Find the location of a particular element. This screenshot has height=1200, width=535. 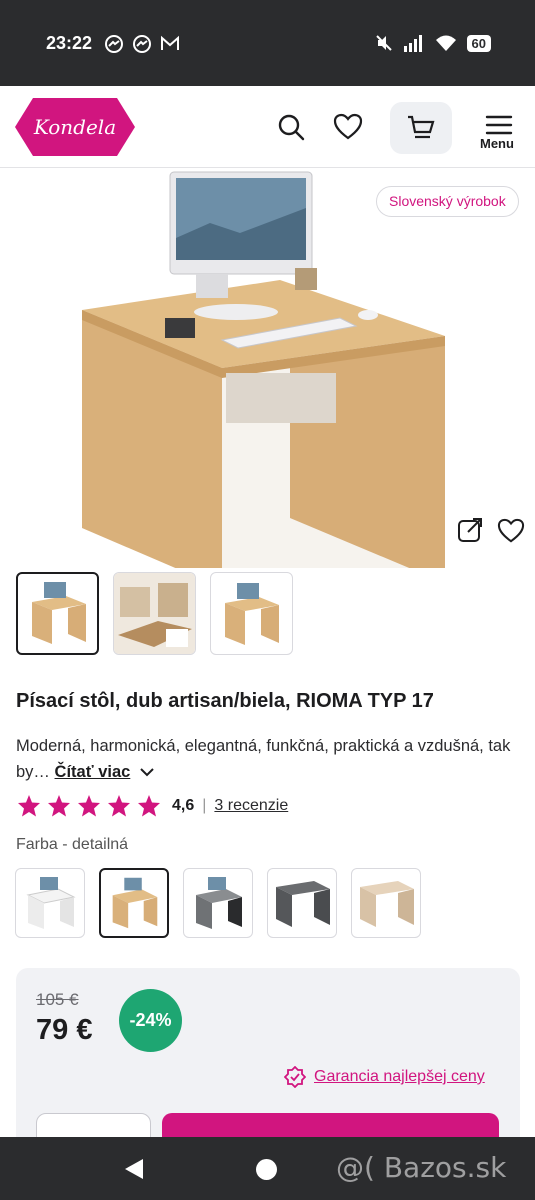

system-icons: 60 is located at coordinates (433, 43).